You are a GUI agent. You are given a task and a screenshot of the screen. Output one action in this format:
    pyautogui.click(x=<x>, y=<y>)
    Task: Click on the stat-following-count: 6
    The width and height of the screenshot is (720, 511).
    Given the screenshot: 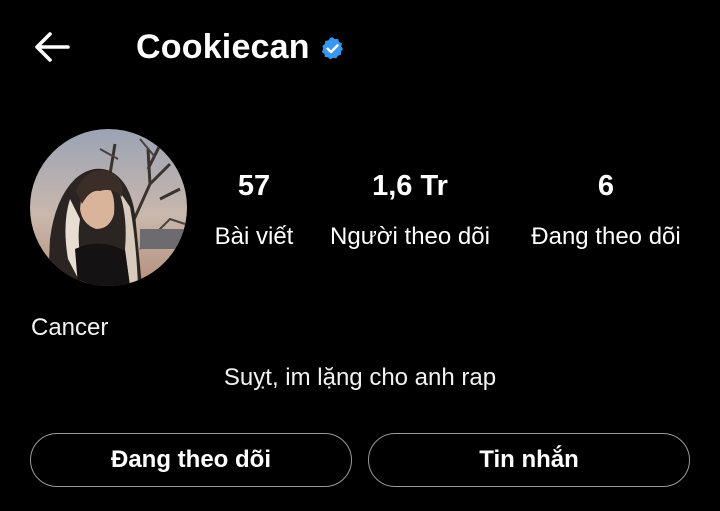 What is the action you would take?
    pyautogui.click(x=606, y=186)
    